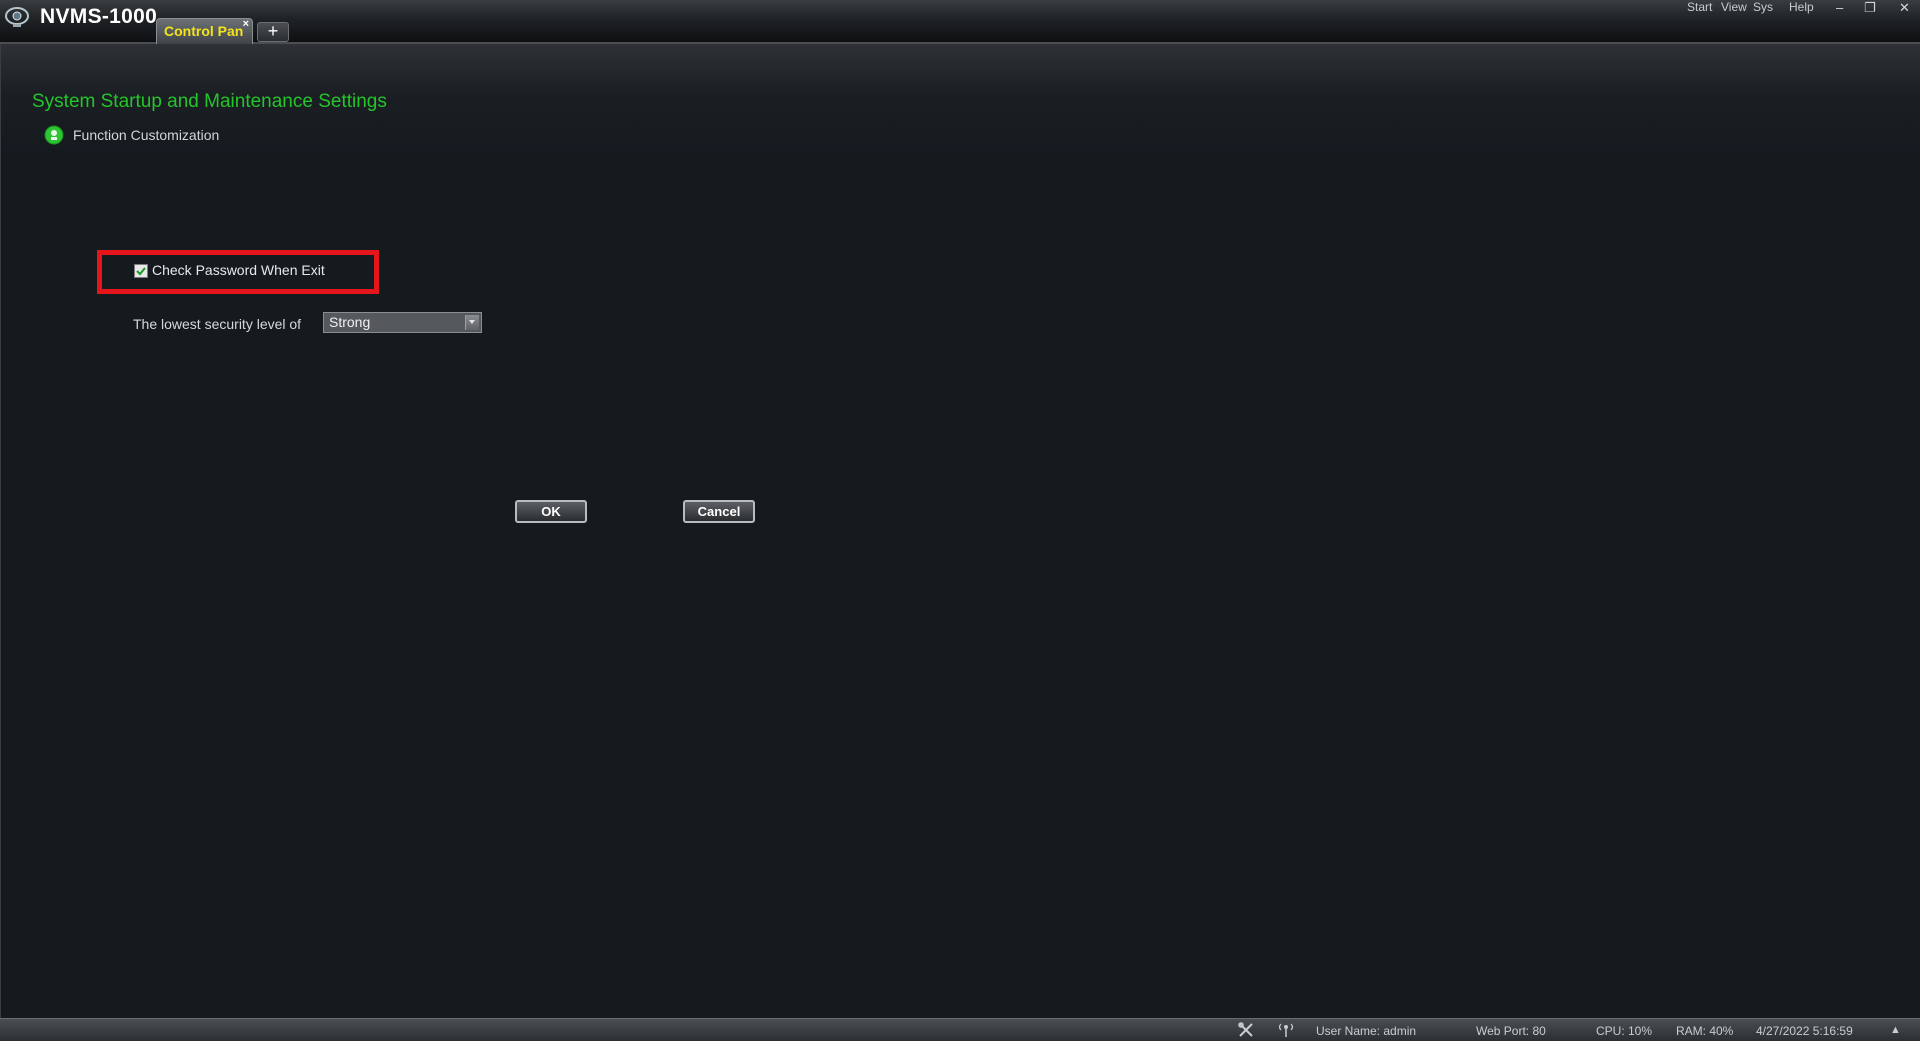 The width and height of the screenshot is (1920, 1041). What do you see at coordinates (209, 101) in the screenshot?
I see `page-title: System Startup and Maintenance Settings` at bounding box center [209, 101].